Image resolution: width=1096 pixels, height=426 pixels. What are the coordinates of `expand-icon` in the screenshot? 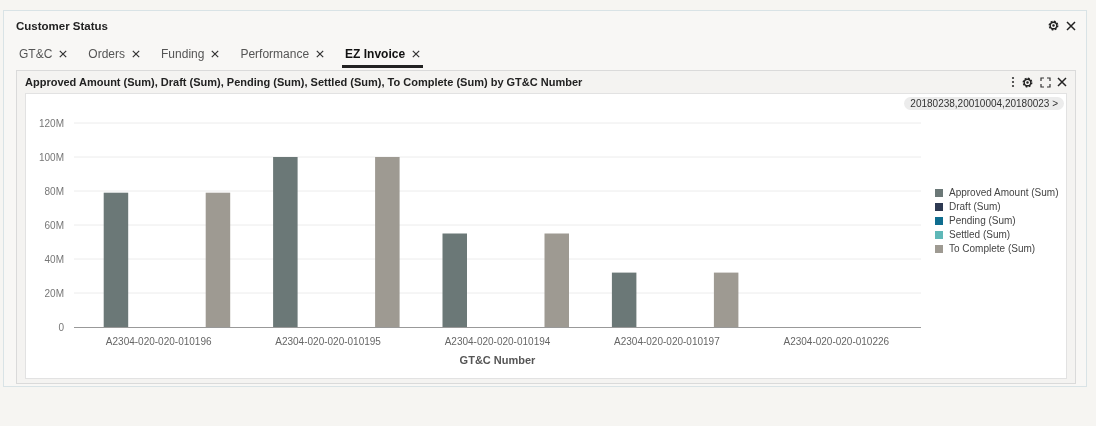 It's located at (1045, 82).